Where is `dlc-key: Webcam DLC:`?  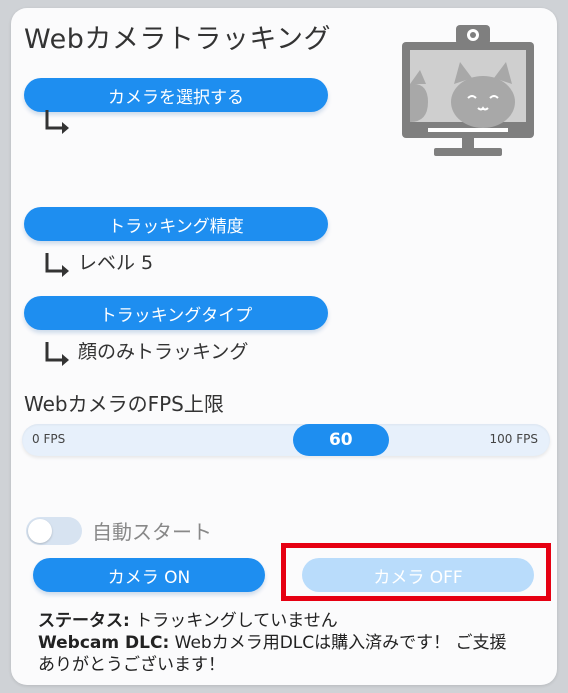 dlc-key: Webcam DLC: is located at coordinates (104, 643).